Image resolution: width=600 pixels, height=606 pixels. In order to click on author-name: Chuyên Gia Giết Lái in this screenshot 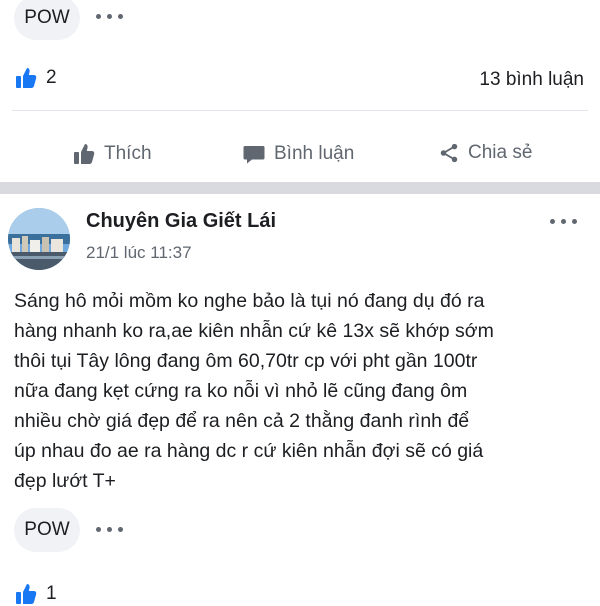, I will do `click(181, 221)`.